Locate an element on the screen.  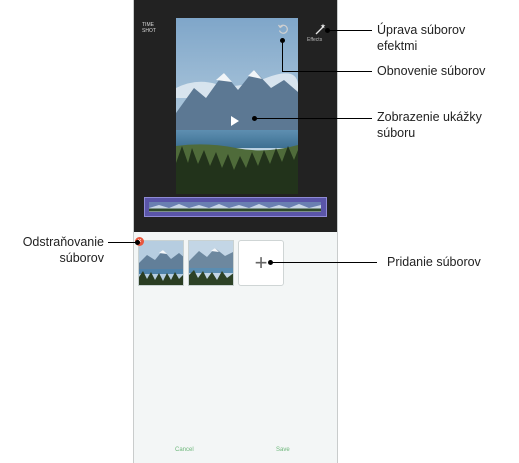
file-preview is located at coordinates (237, 106).